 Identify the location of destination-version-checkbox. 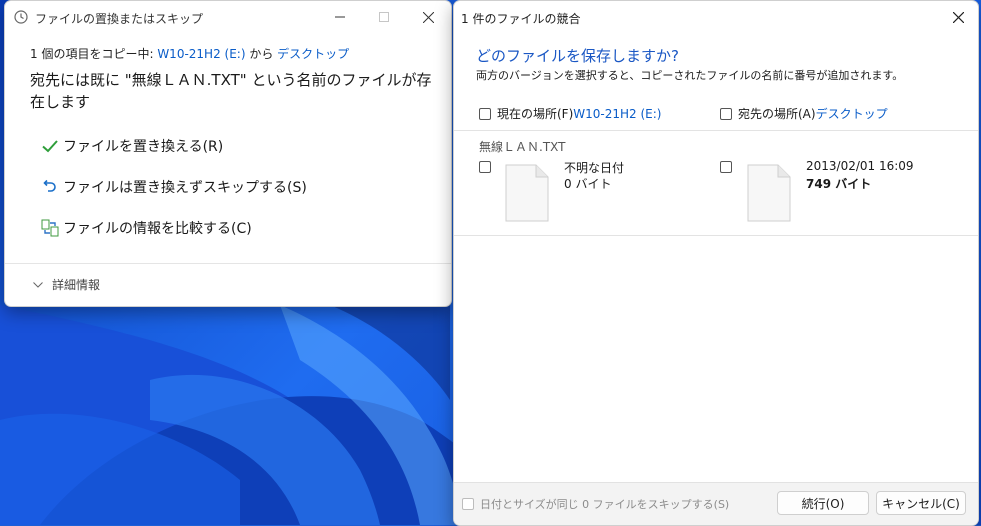
(726, 167).